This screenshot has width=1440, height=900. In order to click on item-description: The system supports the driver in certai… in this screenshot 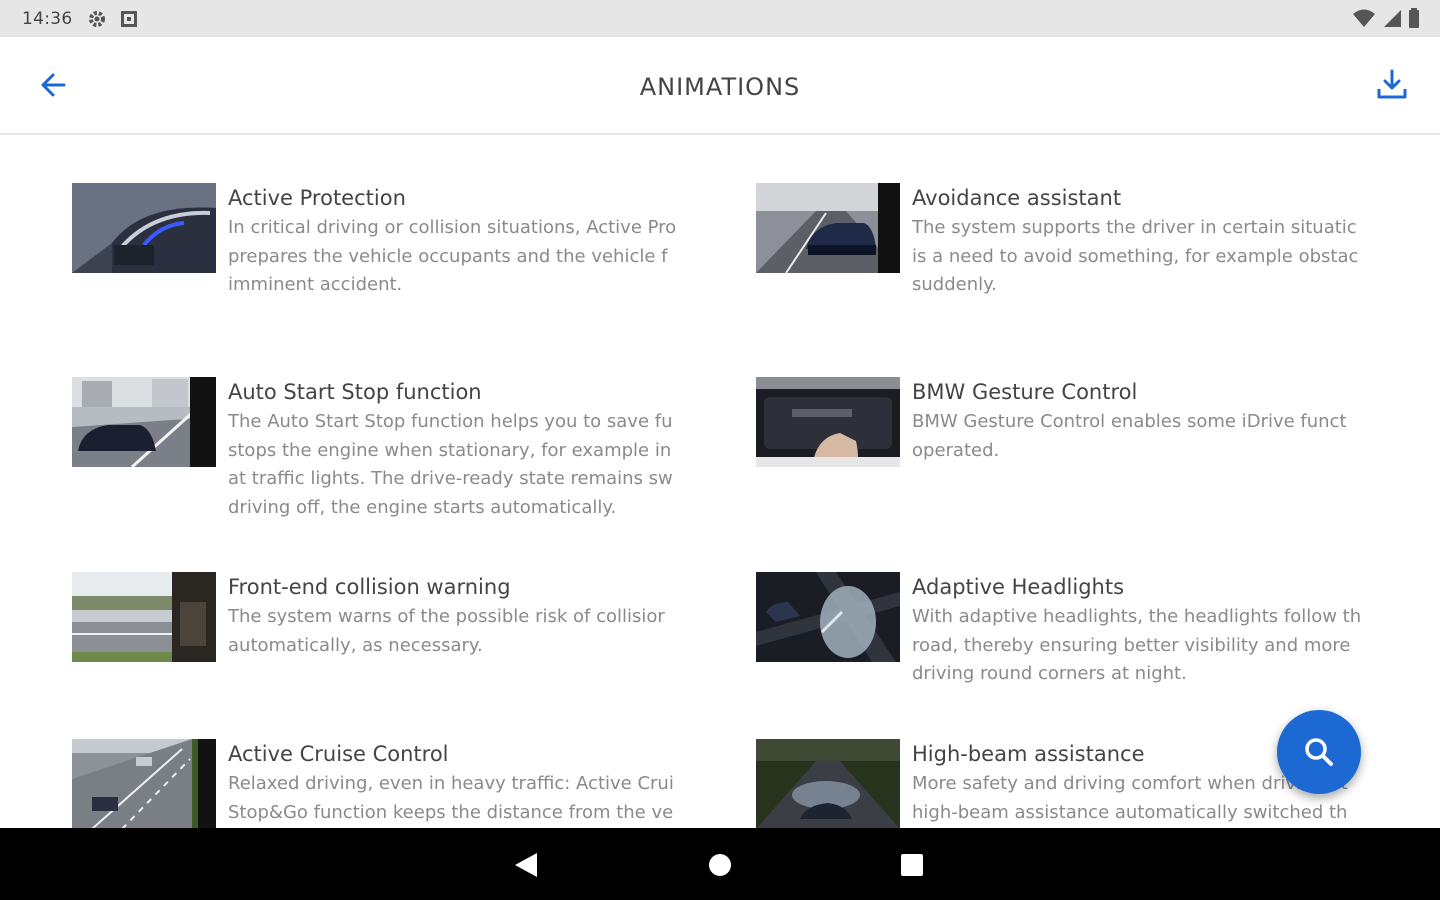, I will do `click(1135, 256)`.